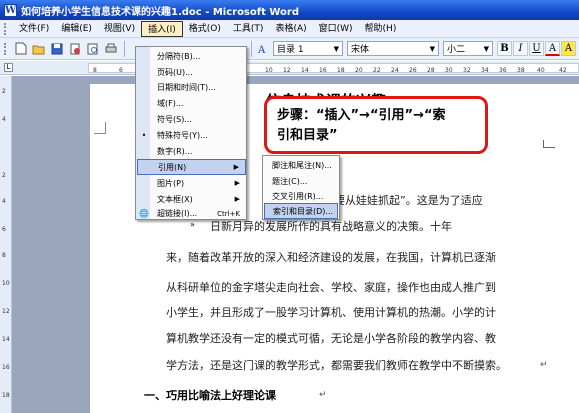 The width and height of the screenshot is (579, 413). Describe the element at coordinates (331, 226) in the screenshot. I see `document-line: 日新月异的发展所作的具有战略意义的决策。十年` at that location.